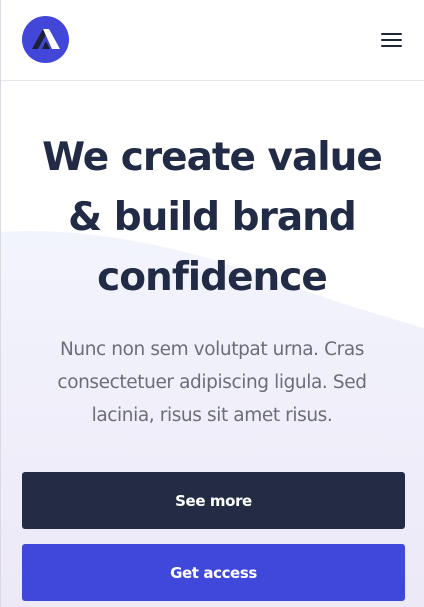  I want to click on header-divider, so click(212, 80).